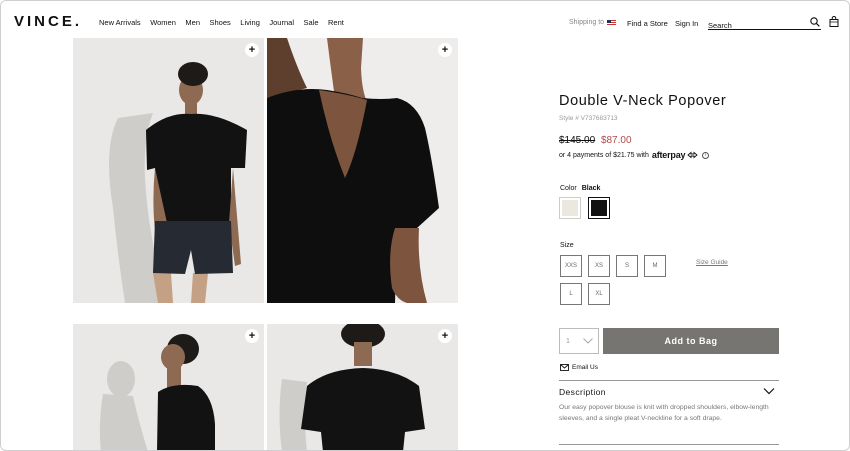 The image size is (850, 451). Describe the element at coordinates (604, 155) in the screenshot. I see `installments-text: or 4 payments of $21.75 with` at that location.